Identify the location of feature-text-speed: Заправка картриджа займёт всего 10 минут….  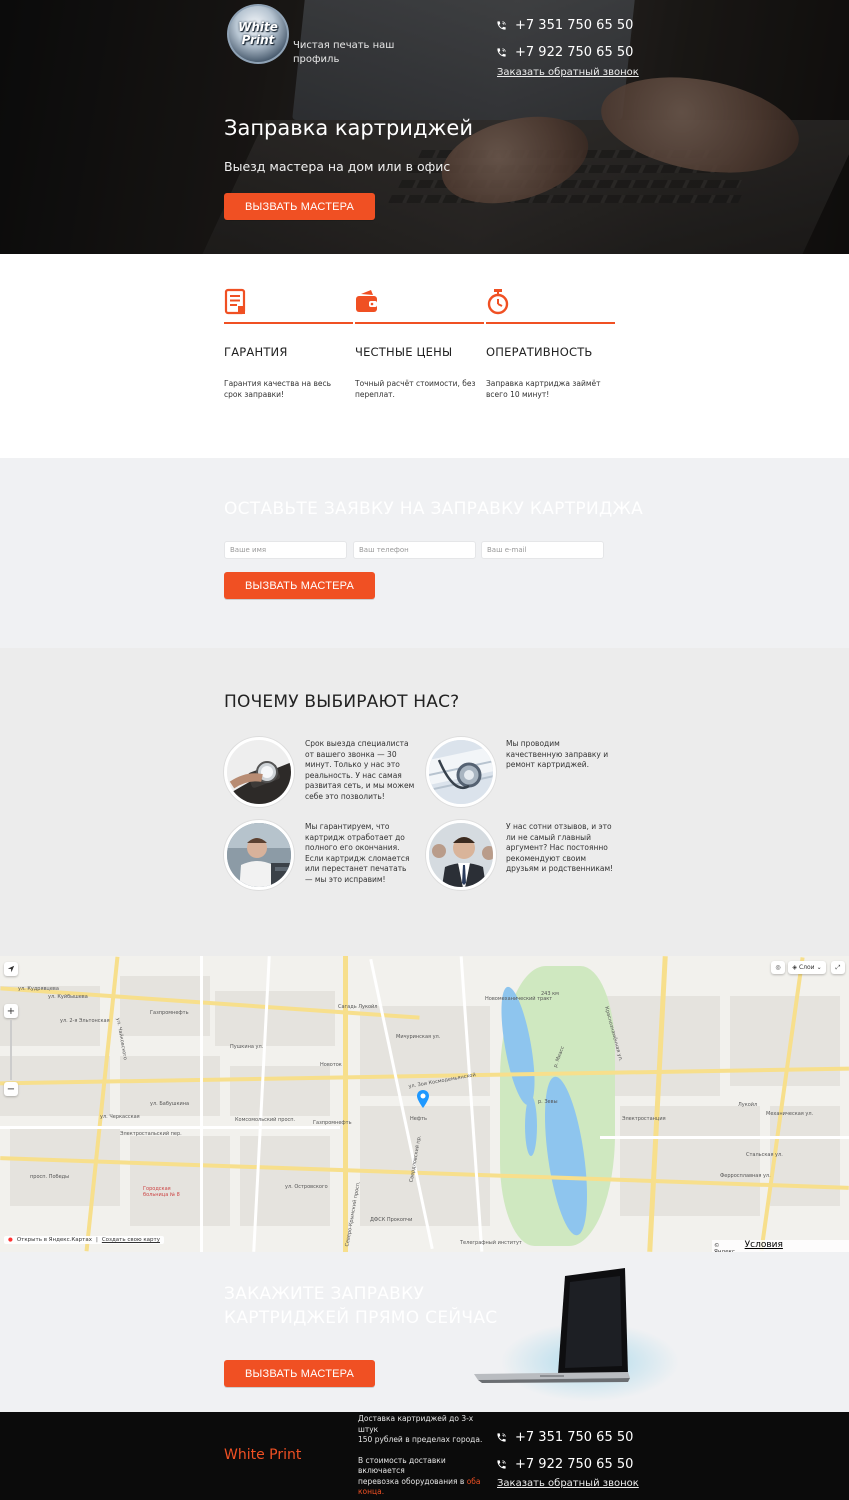
(543, 389).